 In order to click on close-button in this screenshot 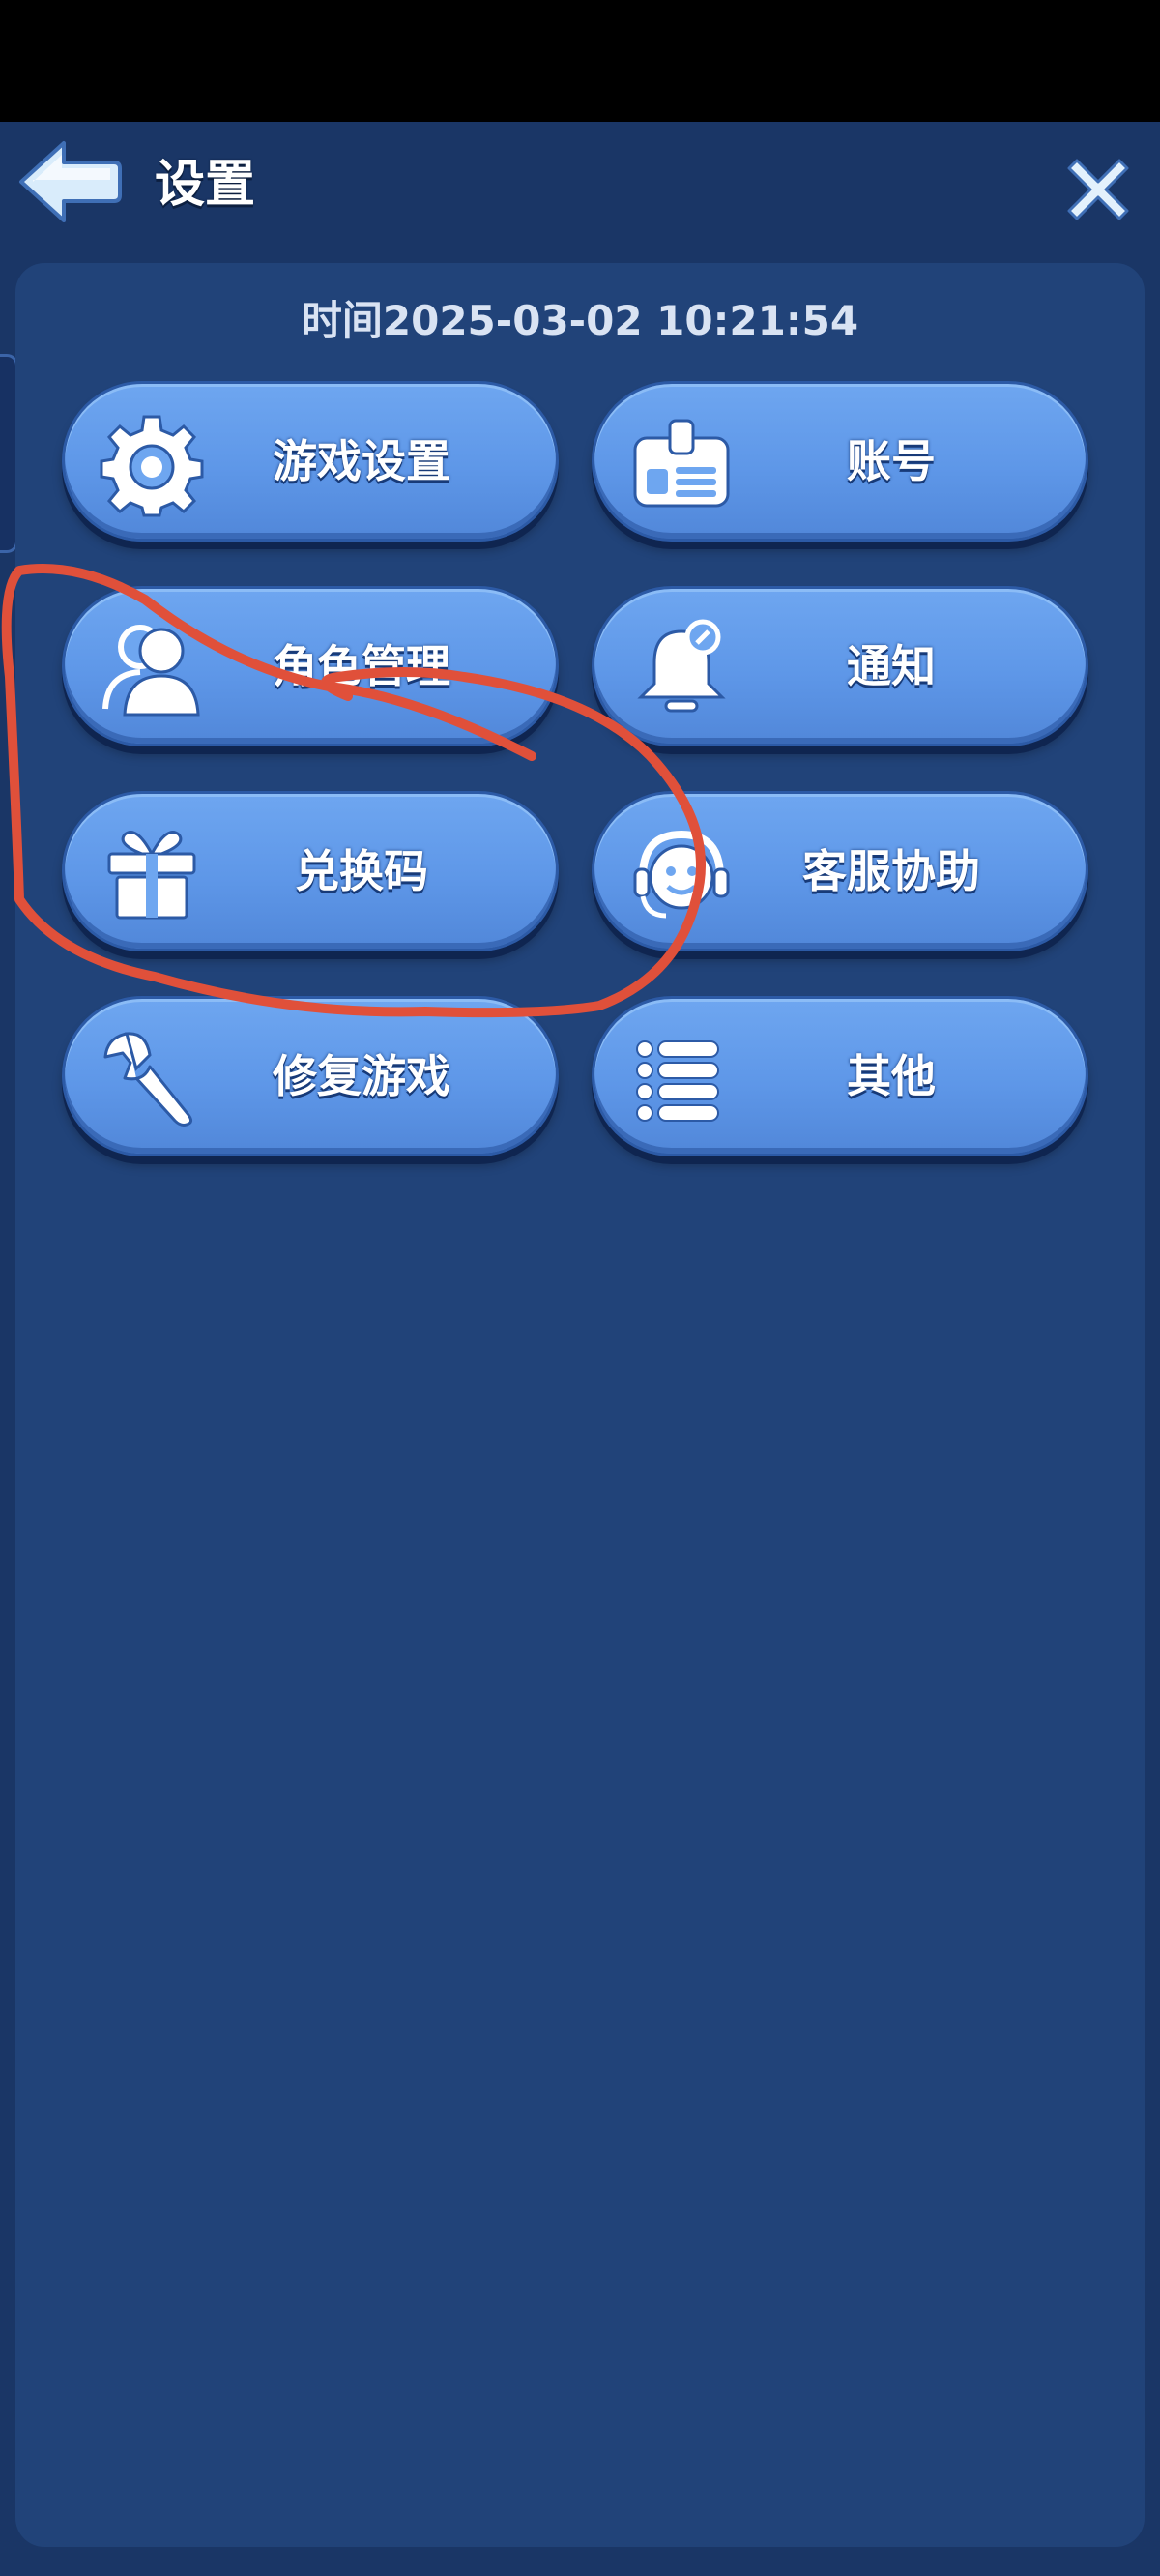, I will do `click(1098, 189)`.